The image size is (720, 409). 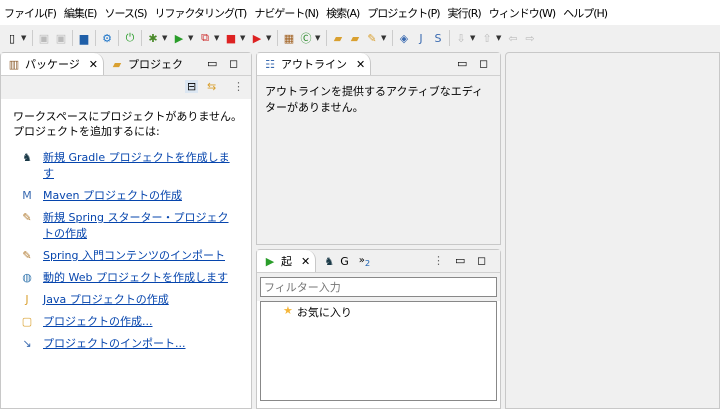 I want to click on message-text: ワークスペースにプロジェクトがありません。, so click(x=128, y=116).